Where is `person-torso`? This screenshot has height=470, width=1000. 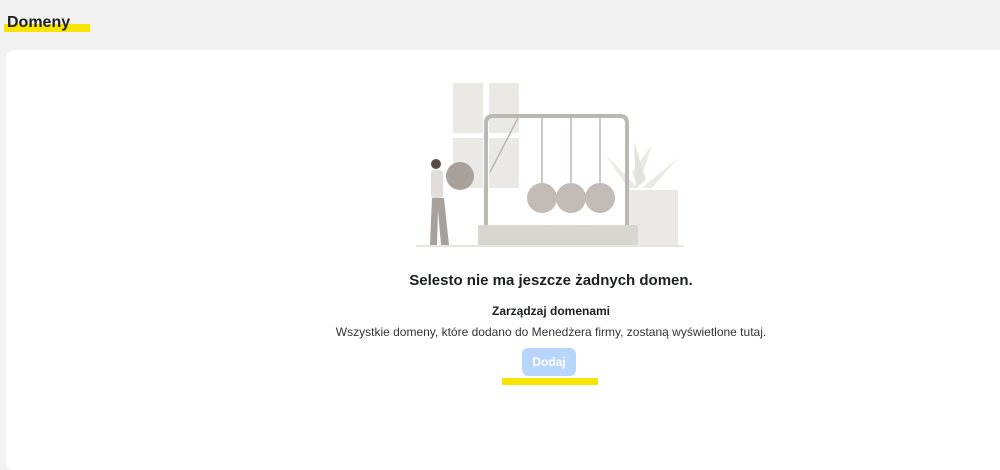
person-torso is located at coordinates (437, 184).